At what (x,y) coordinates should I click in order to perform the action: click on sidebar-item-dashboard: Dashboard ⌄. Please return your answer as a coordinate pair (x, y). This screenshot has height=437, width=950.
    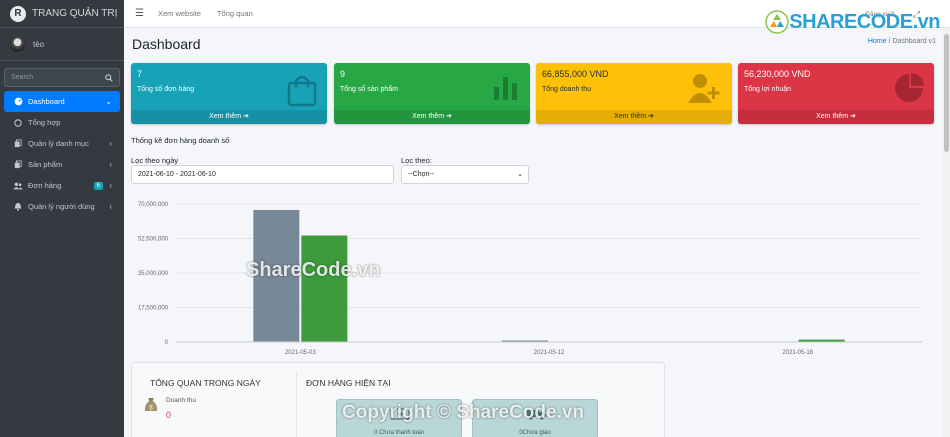
    Looking at the image, I should click on (62, 101).